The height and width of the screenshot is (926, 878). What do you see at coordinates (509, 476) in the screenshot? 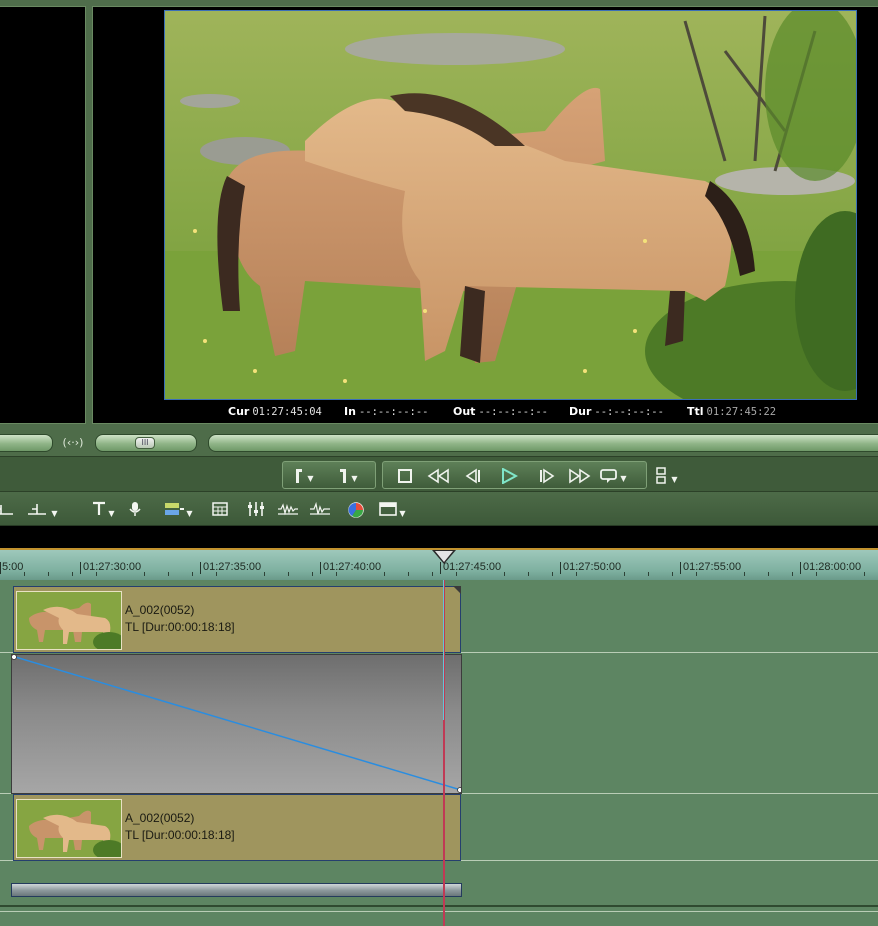
I see `play-button` at bounding box center [509, 476].